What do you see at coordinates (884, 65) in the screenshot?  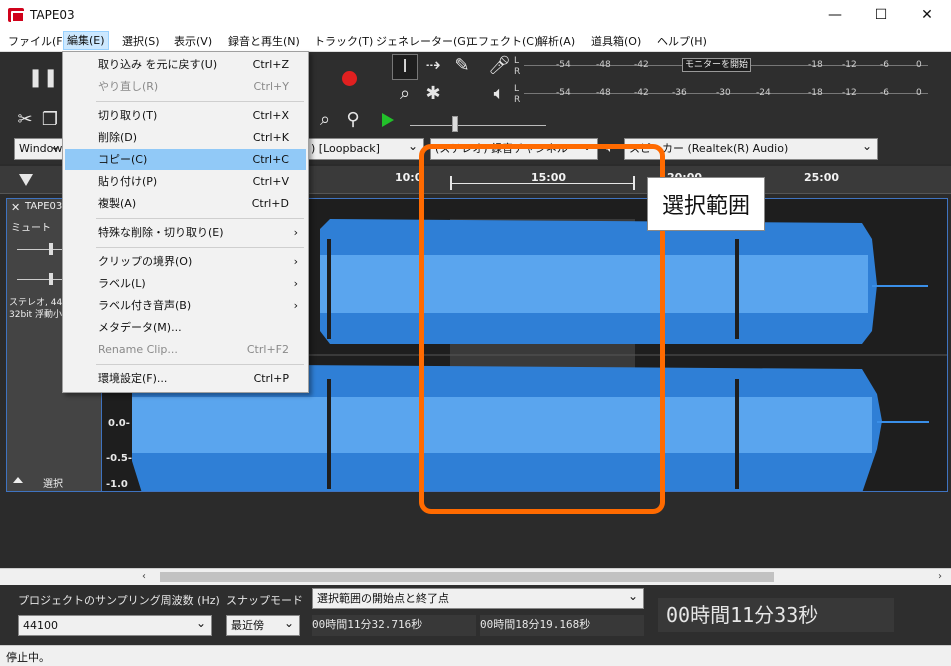 I see `rec-tick: -6` at bounding box center [884, 65].